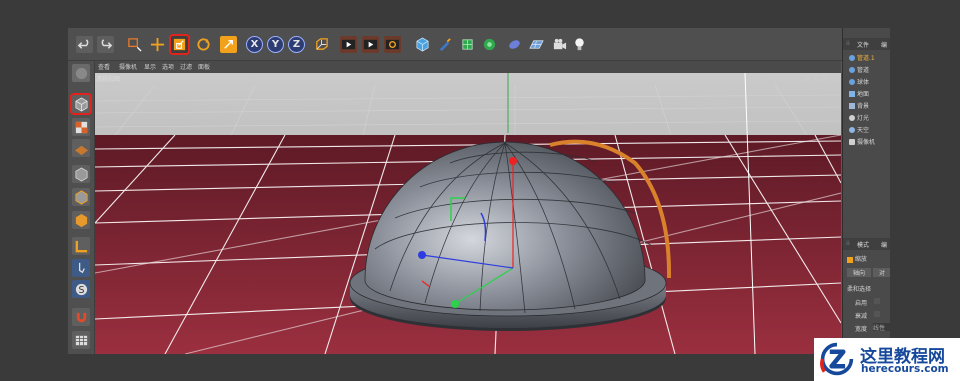 This screenshot has height=381, width=960. What do you see at coordinates (852, 117) in the screenshot?
I see `light-icon` at bounding box center [852, 117].